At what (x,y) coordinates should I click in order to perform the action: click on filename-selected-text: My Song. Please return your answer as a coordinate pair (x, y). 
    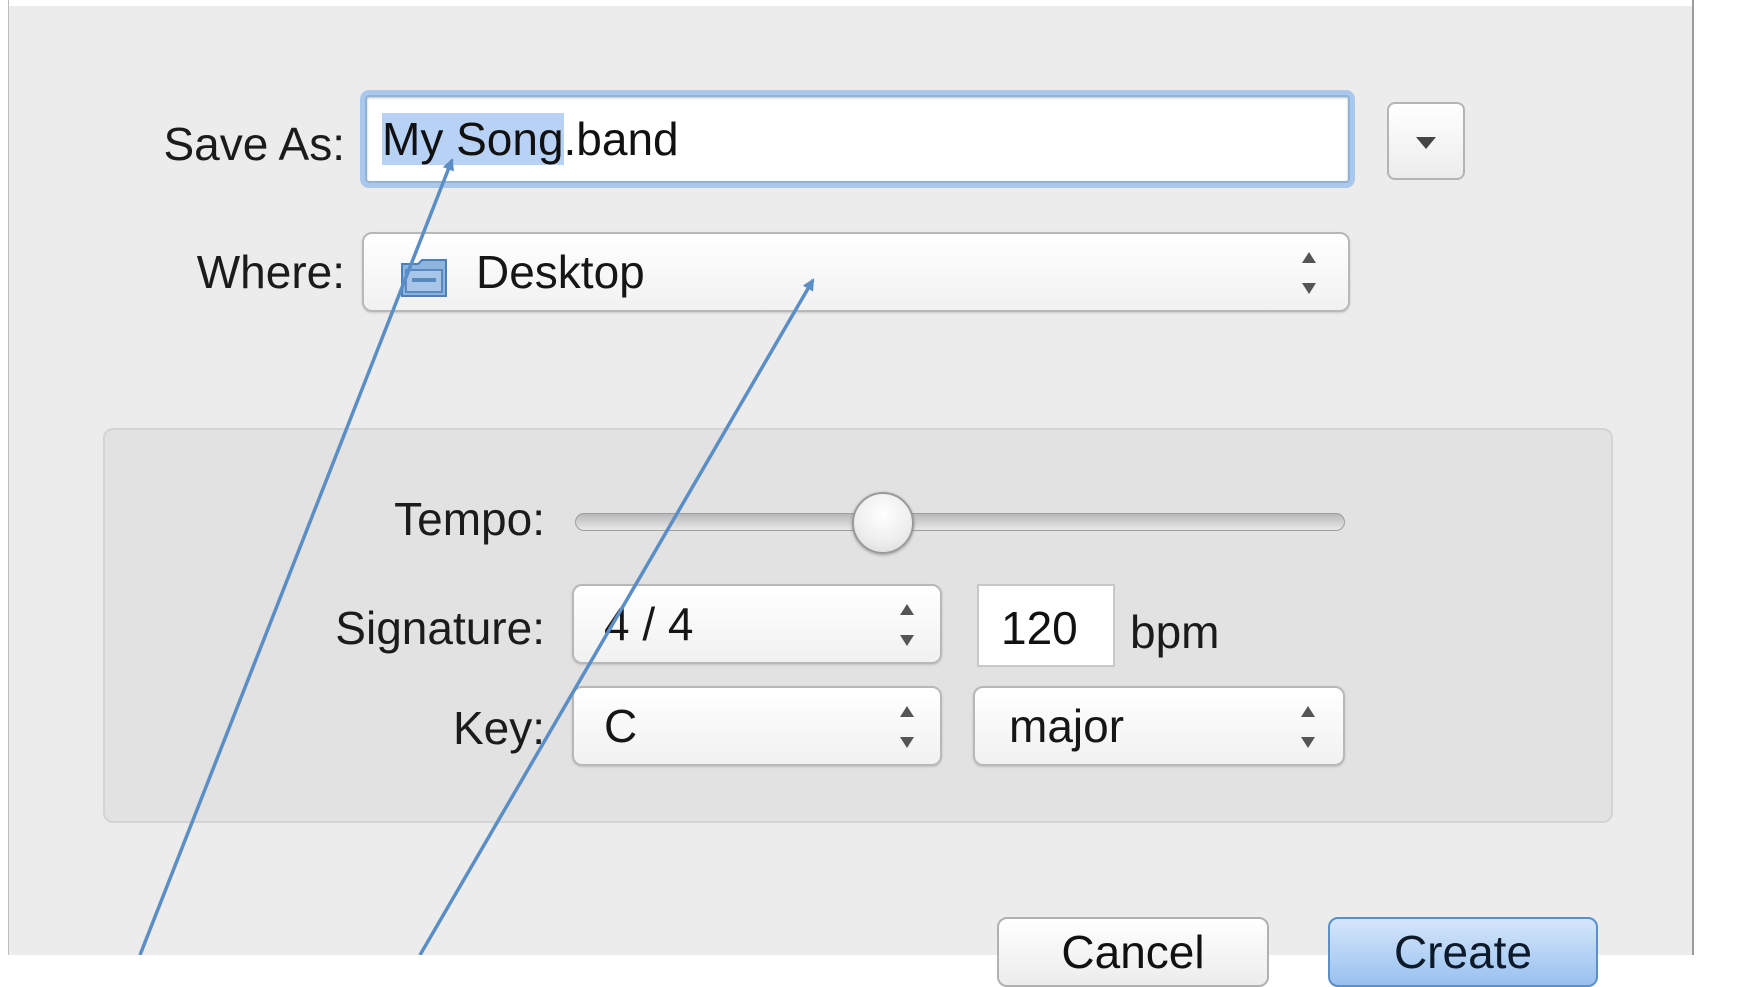
    Looking at the image, I should click on (473, 139).